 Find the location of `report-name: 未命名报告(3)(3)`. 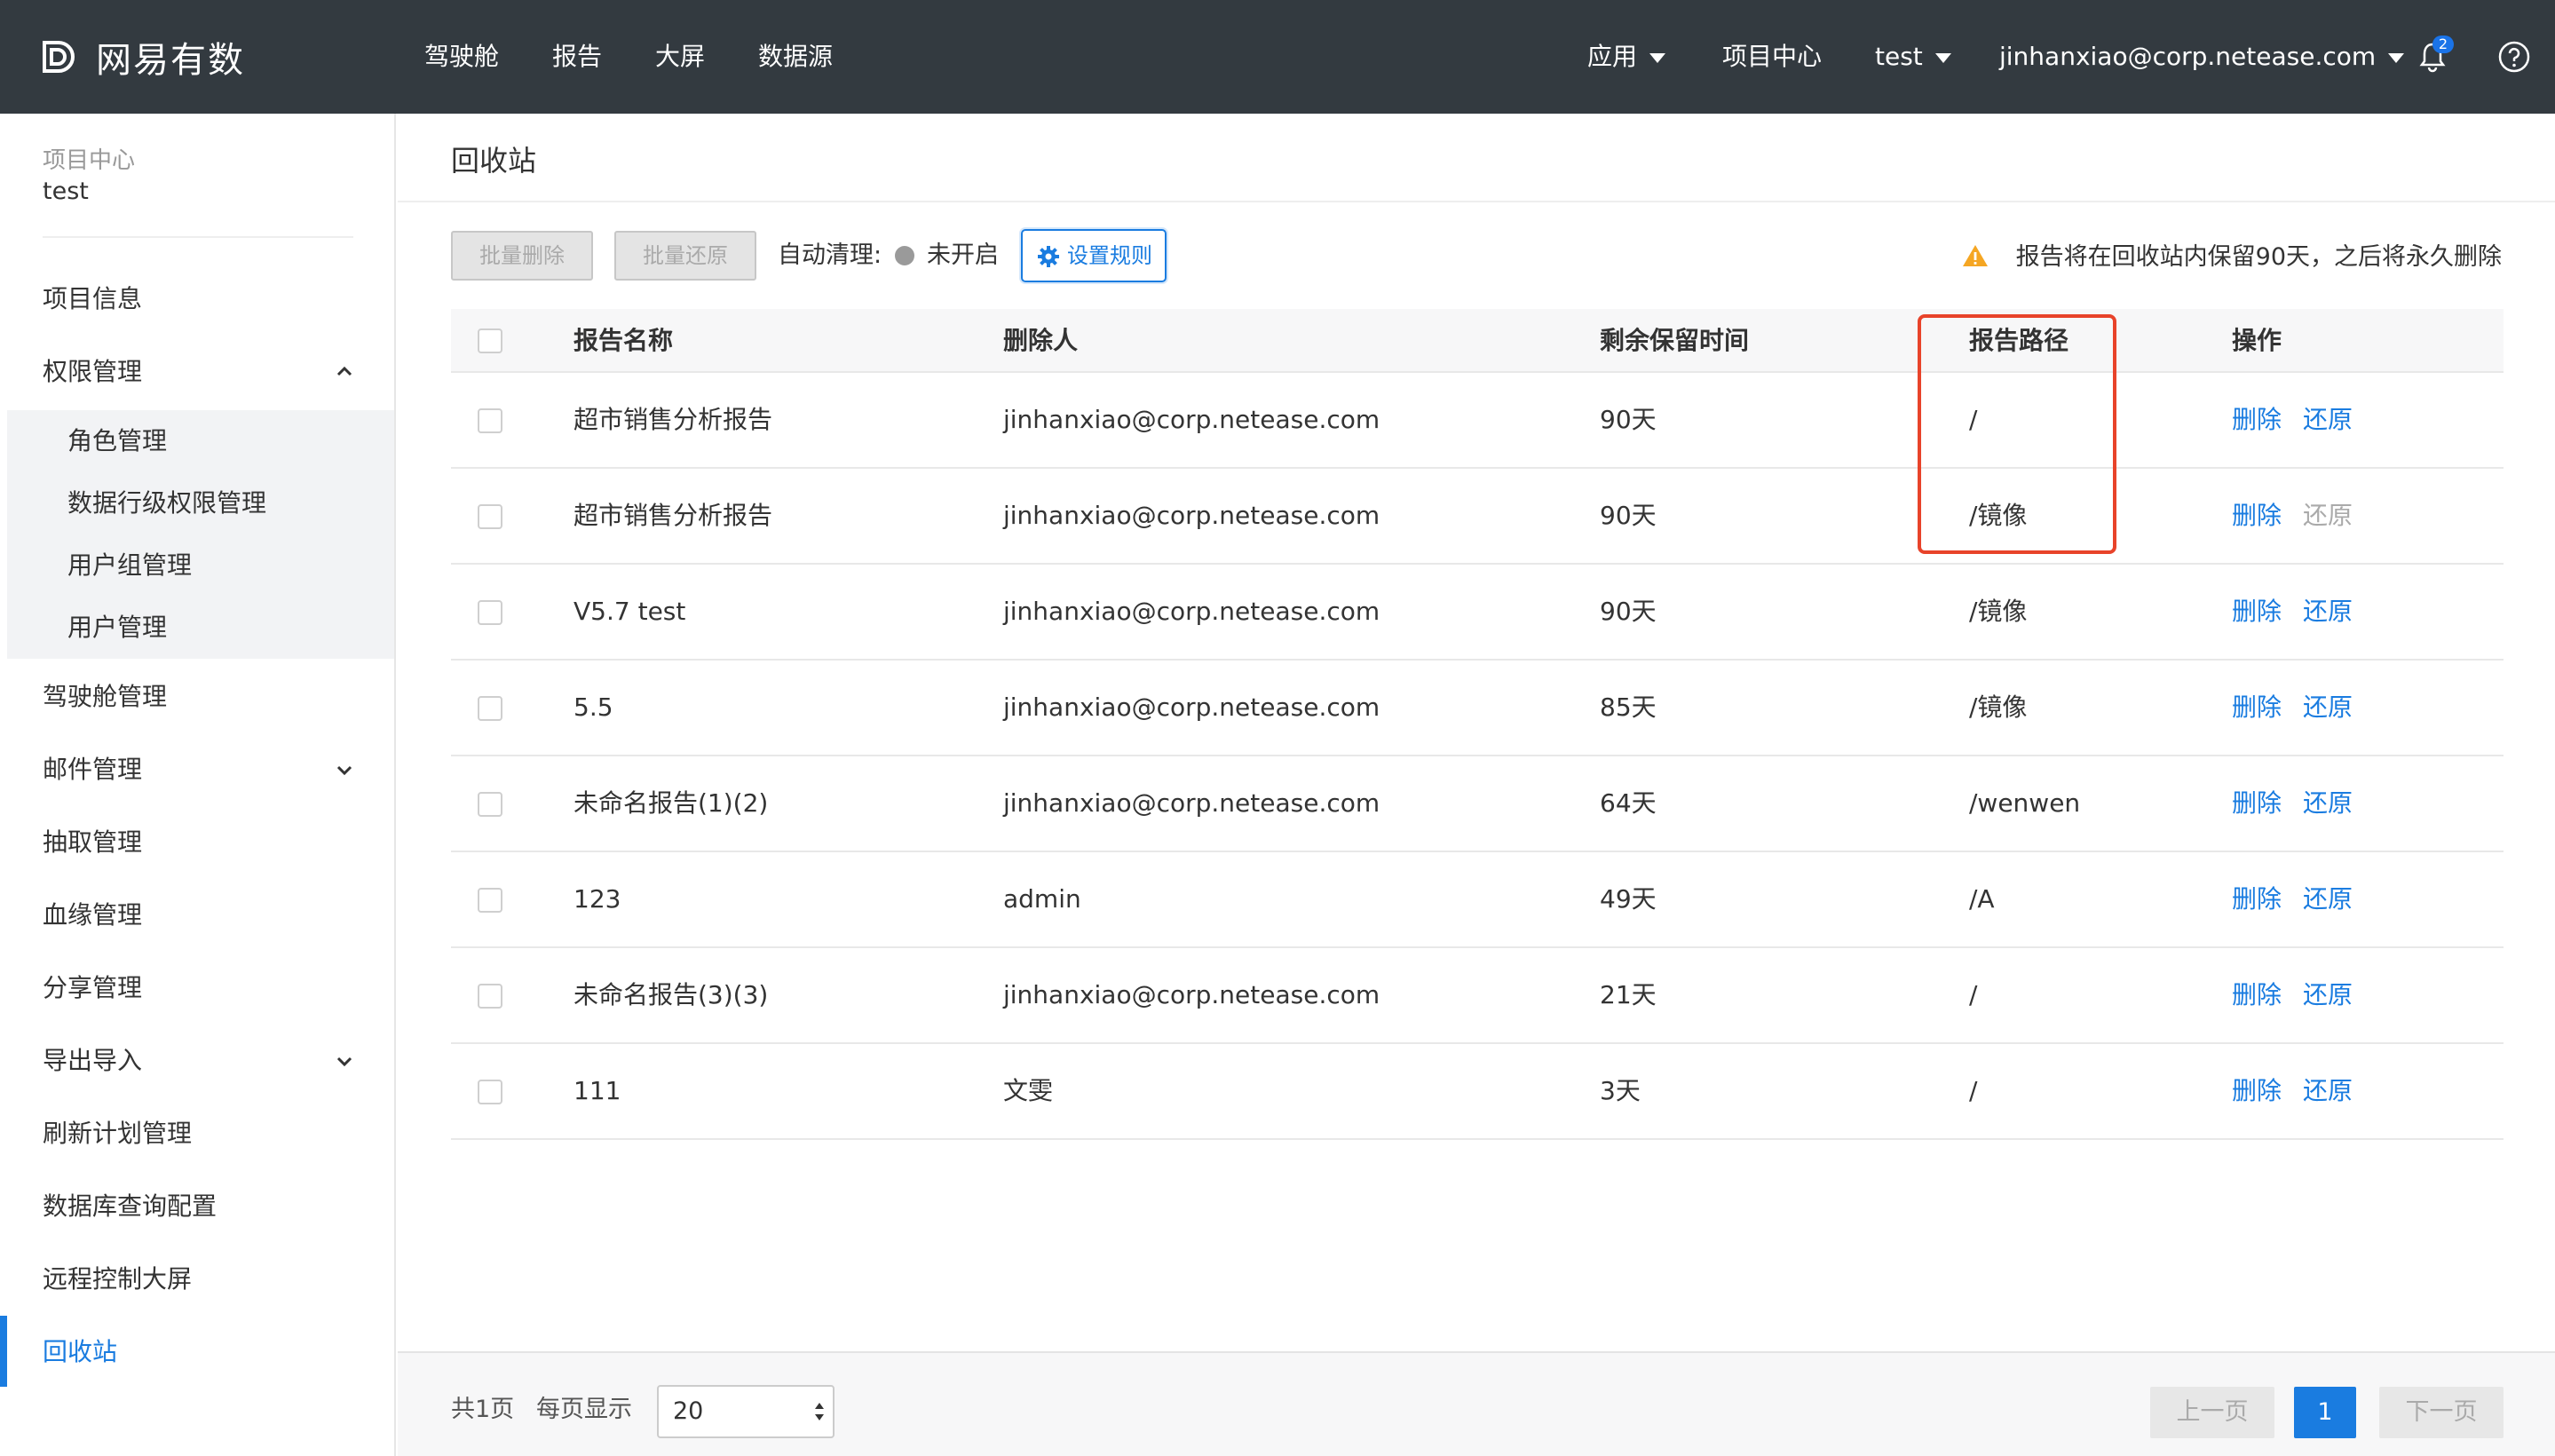

report-name: 未命名报告(3)(3) is located at coordinates (671, 994).